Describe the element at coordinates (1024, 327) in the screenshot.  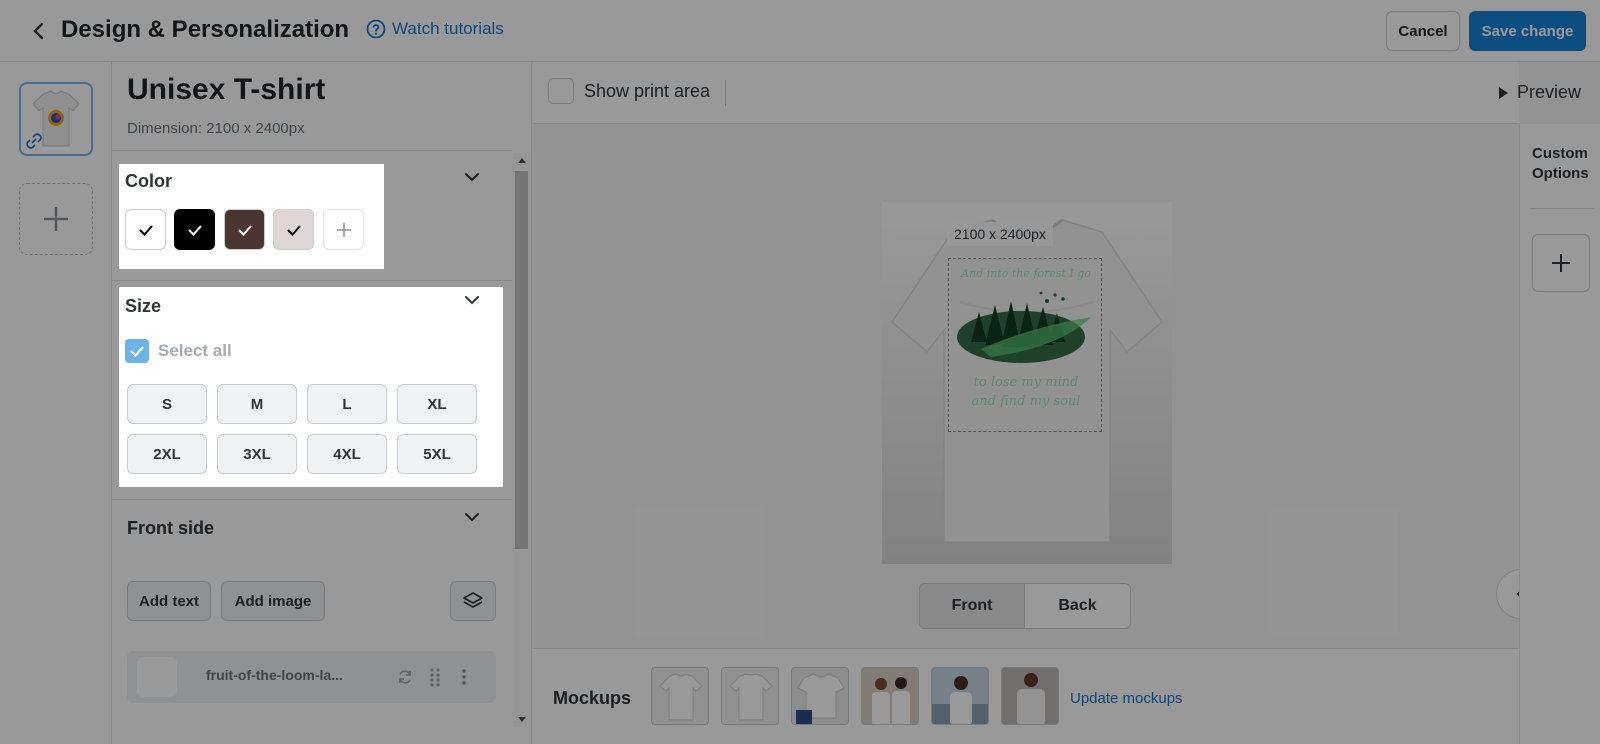
I see `forest-feather-artwork` at that location.